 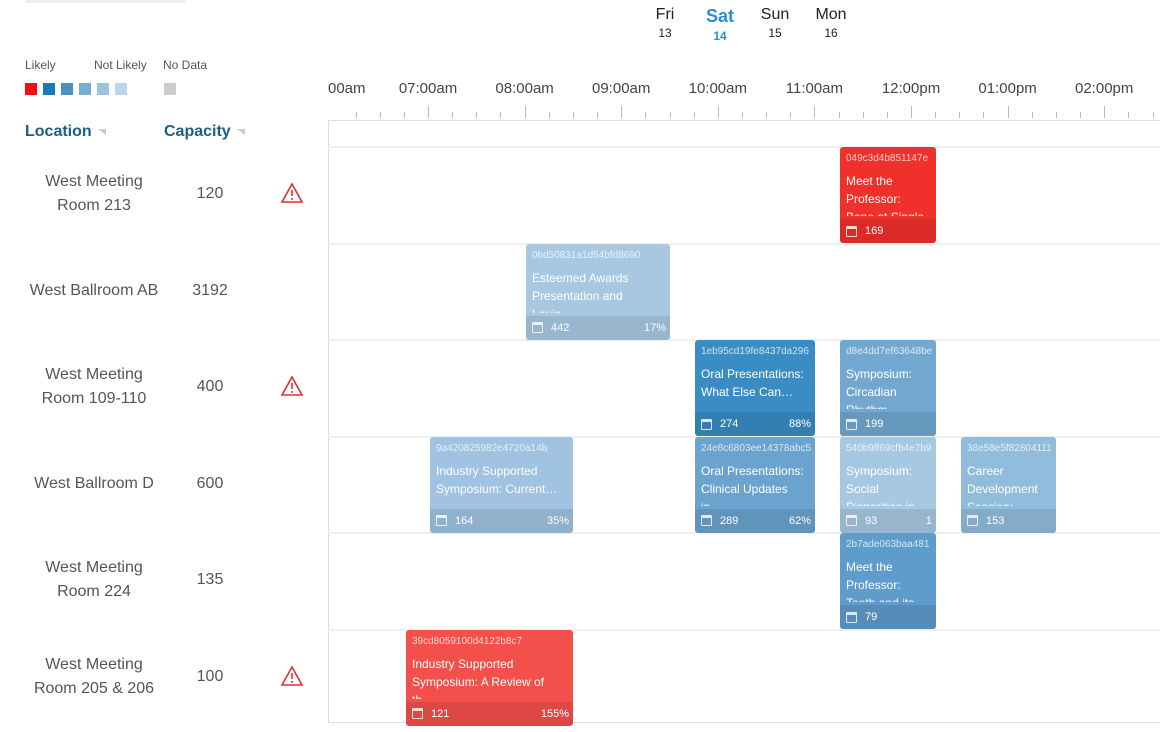 I want to click on hour-label: 11:00am, so click(x=814, y=88).